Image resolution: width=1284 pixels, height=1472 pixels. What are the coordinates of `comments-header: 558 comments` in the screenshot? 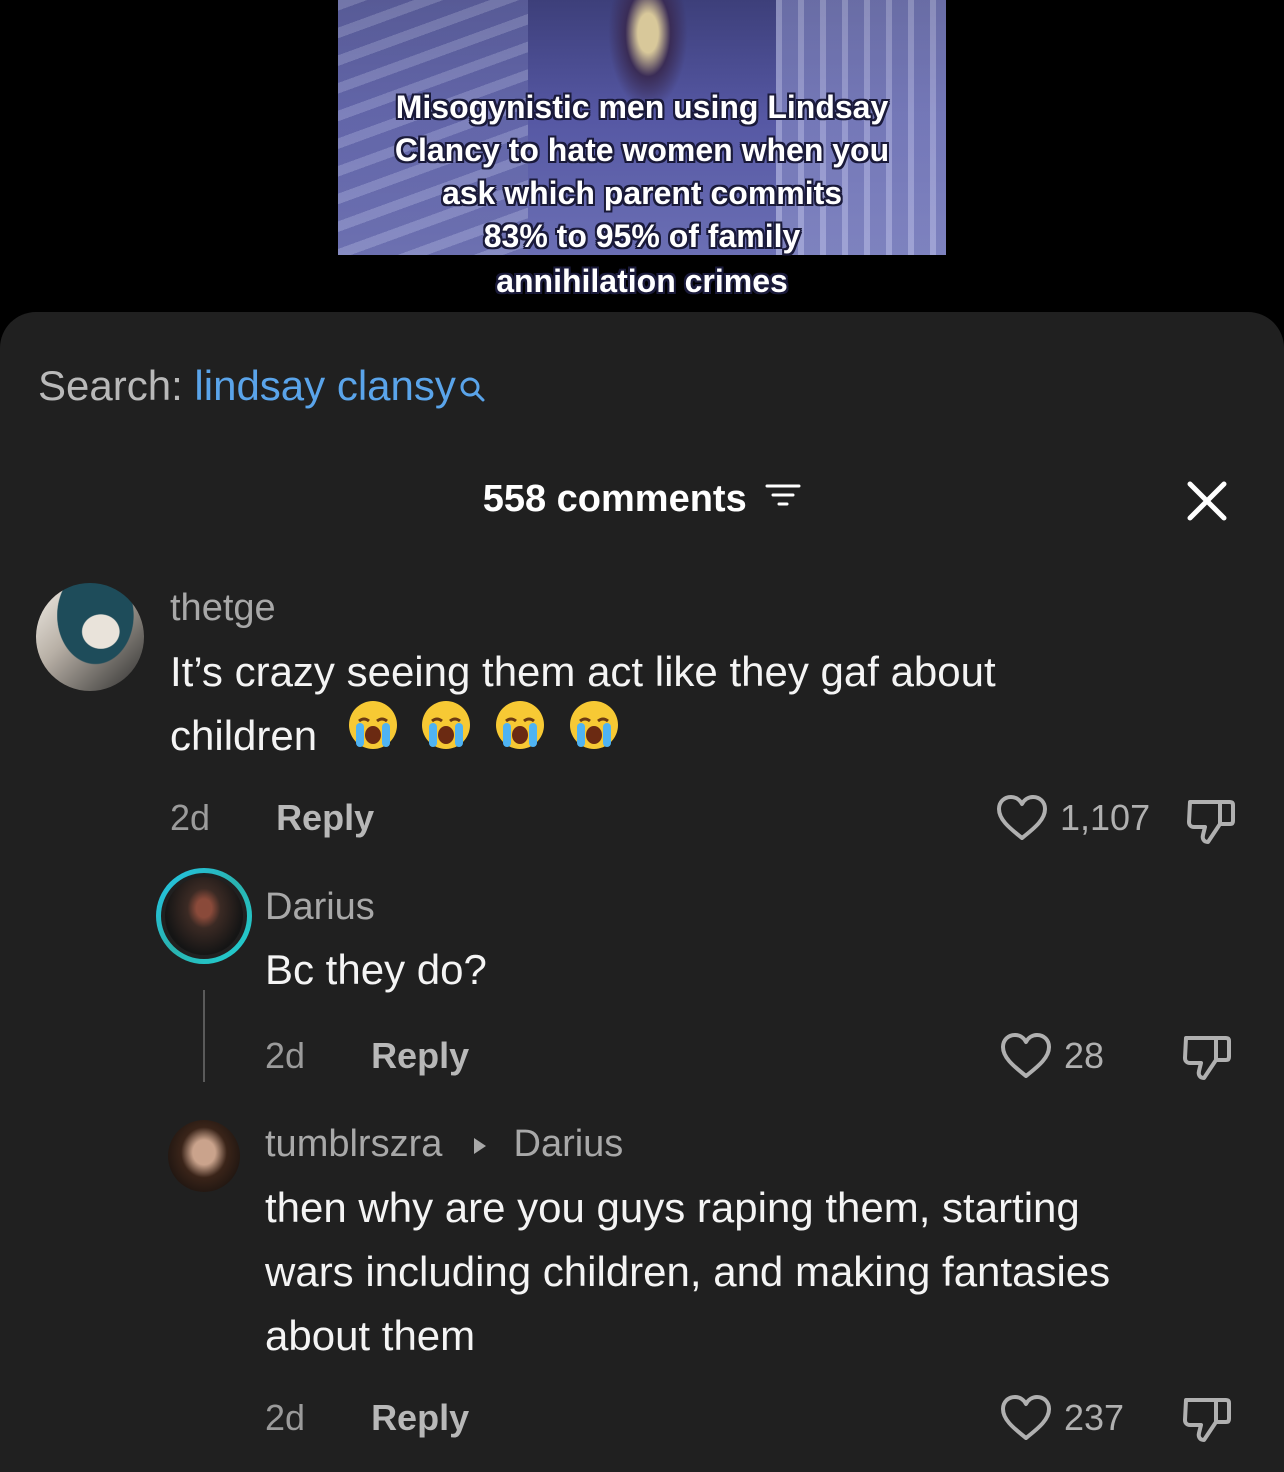 It's located at (642, 499).